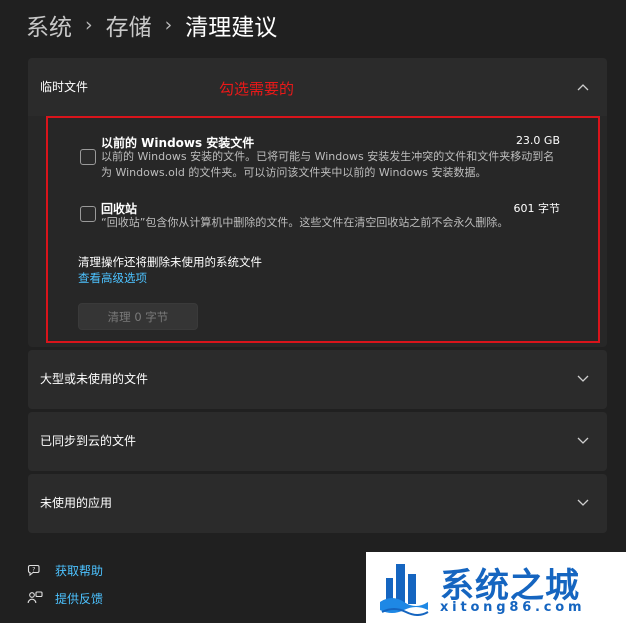 This screenshot has width=626, height=623. I want to click on section-temporary-files: 临时文件, so click(317, 87).